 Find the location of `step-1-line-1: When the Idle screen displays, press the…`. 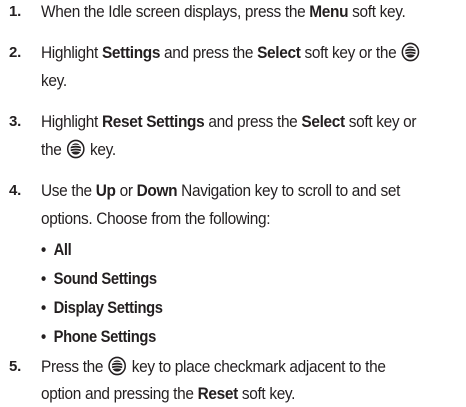

step-1-line-1: When the Idle screen displays, press the… is located at coordinates (223, 12).